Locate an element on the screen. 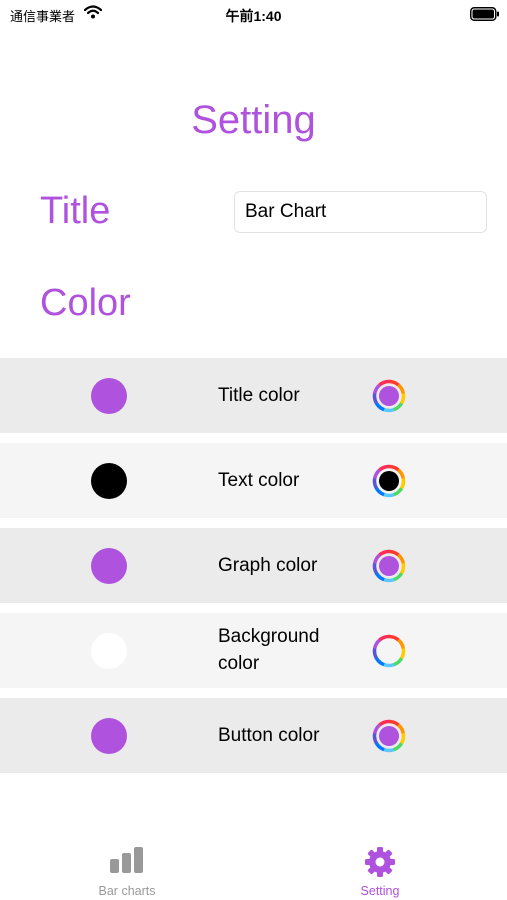 This screenshot has width=507, height=900. color-row: Button color is located at coordinates (253, 735).